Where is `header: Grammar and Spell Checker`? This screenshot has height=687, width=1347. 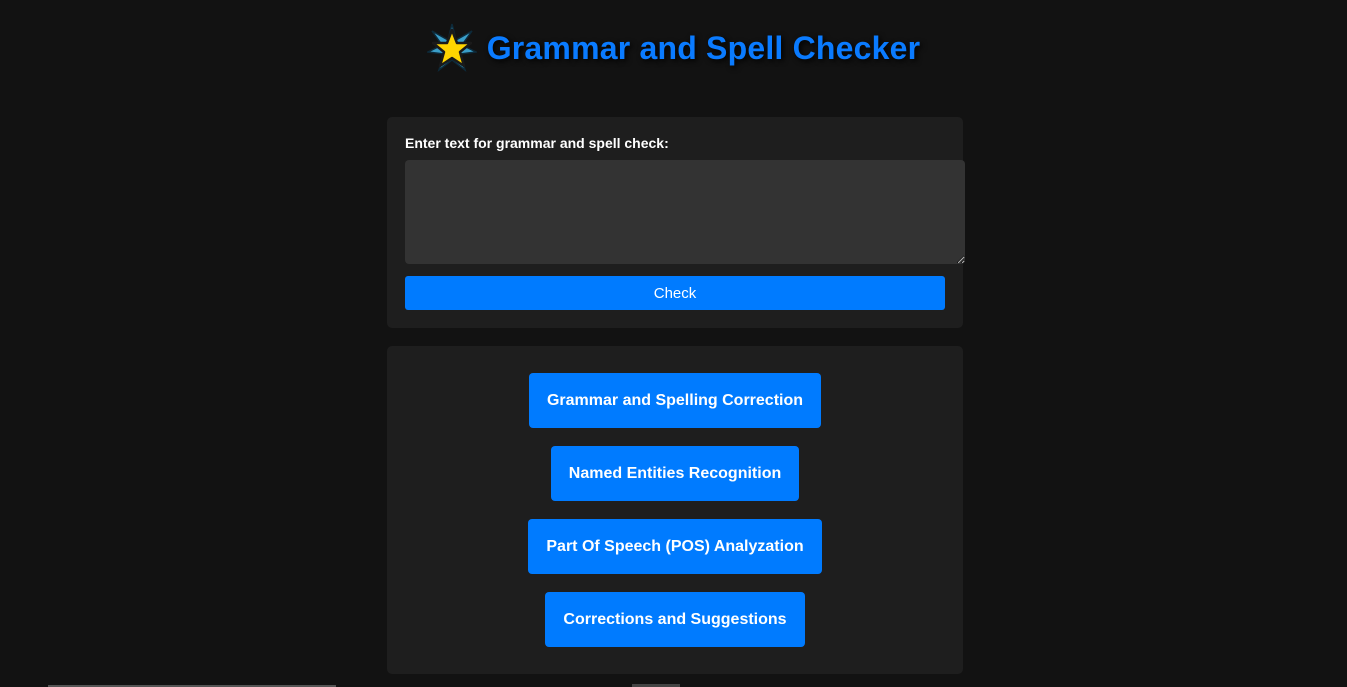
header: Grammar and Spell Checker is located at coordinates (673, 48).